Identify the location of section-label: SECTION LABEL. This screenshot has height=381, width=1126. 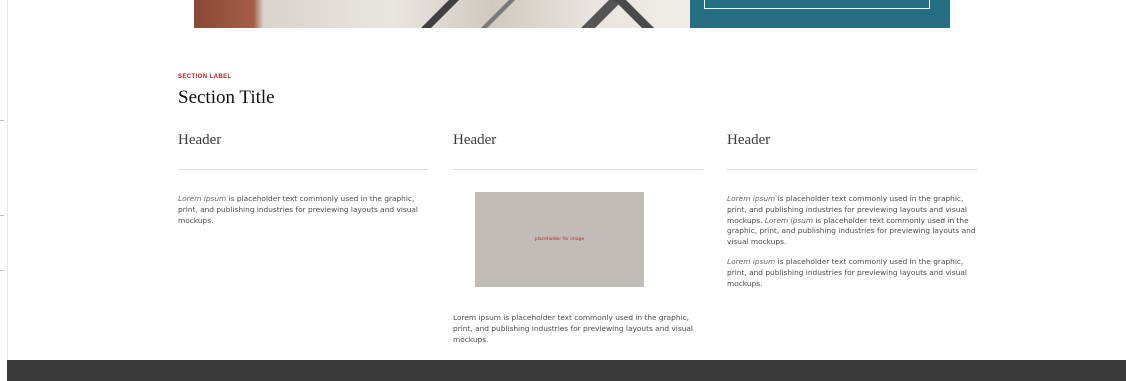
(205, 77).